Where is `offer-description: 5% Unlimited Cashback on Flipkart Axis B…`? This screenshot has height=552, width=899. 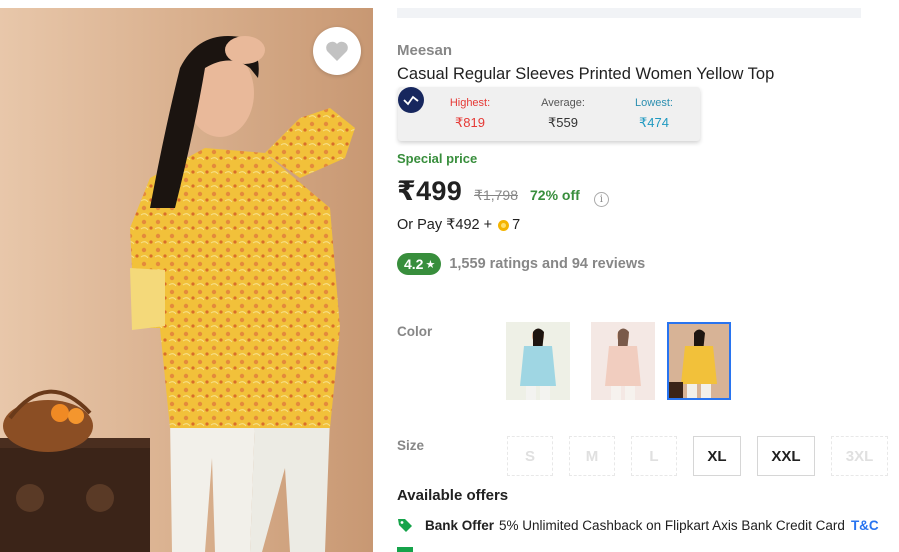 offer-description: 5% Unlimited Cashback on Flipkart Axis B… is located at coordinates (672, 525).